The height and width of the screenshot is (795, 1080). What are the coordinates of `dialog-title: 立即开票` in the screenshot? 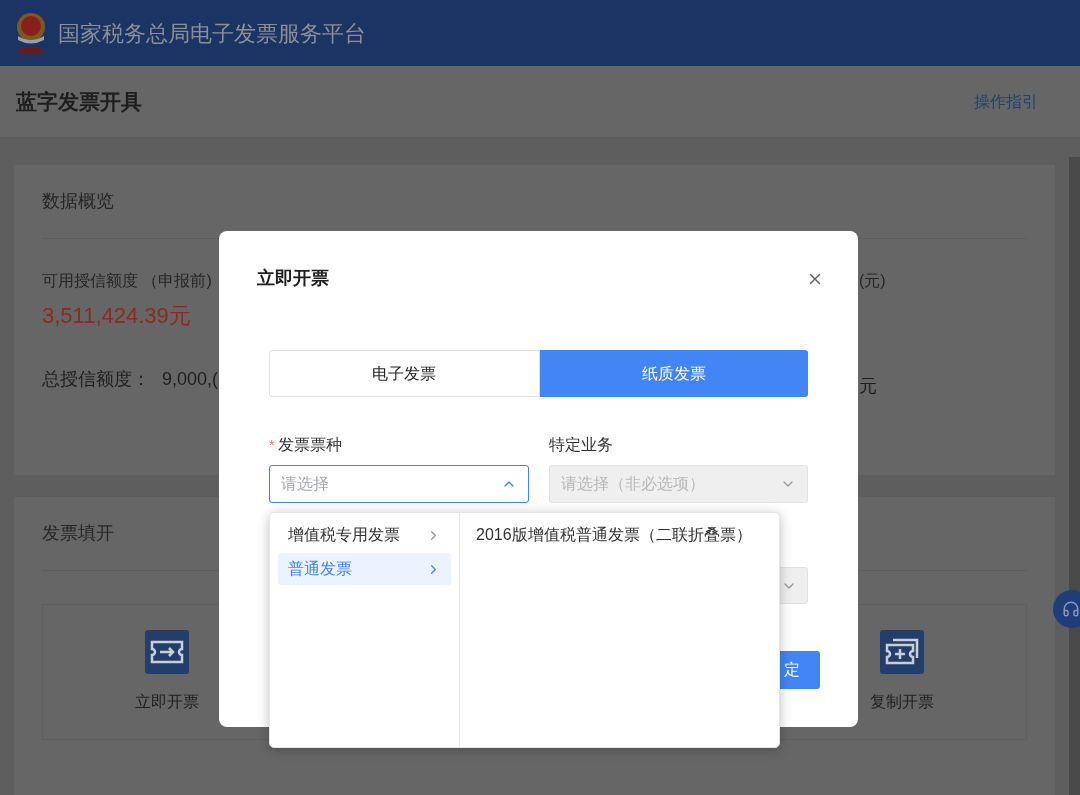 It's located at (293, 278).